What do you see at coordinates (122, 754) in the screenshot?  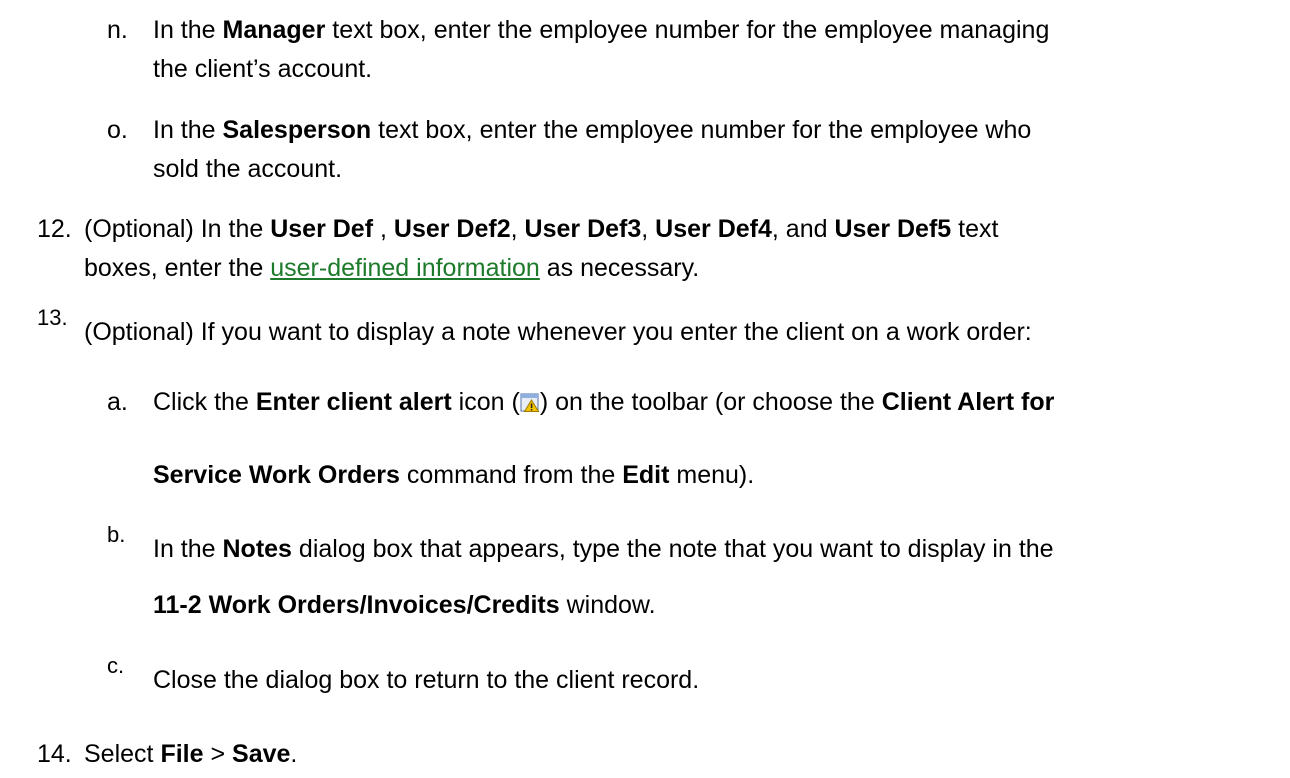 I see `text: Select` at bounding box center [122, 754].